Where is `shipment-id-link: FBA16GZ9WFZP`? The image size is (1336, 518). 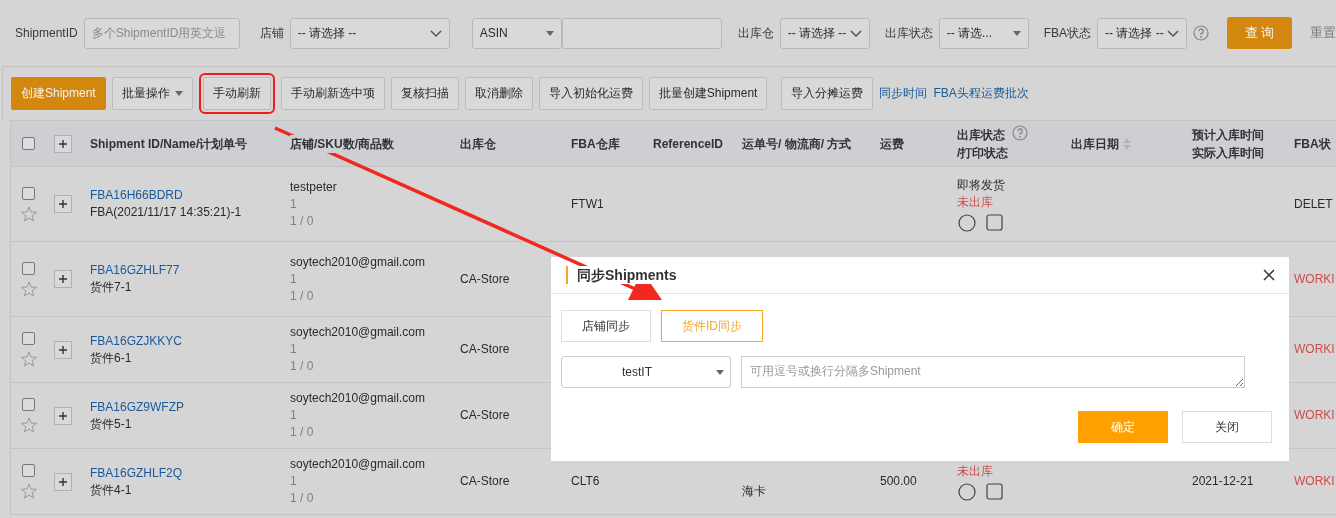 shipment-id-link: FBA16GZ9WFZP is located at coordinates (185, 407).